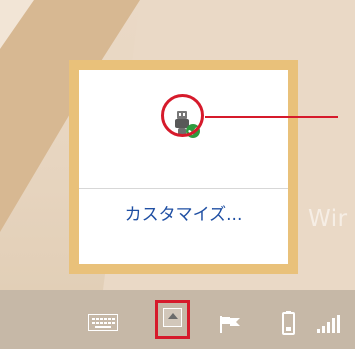 This screenshot has width=355, height=349. I want to click on show-hidden-icons-box, so click(172, 317).